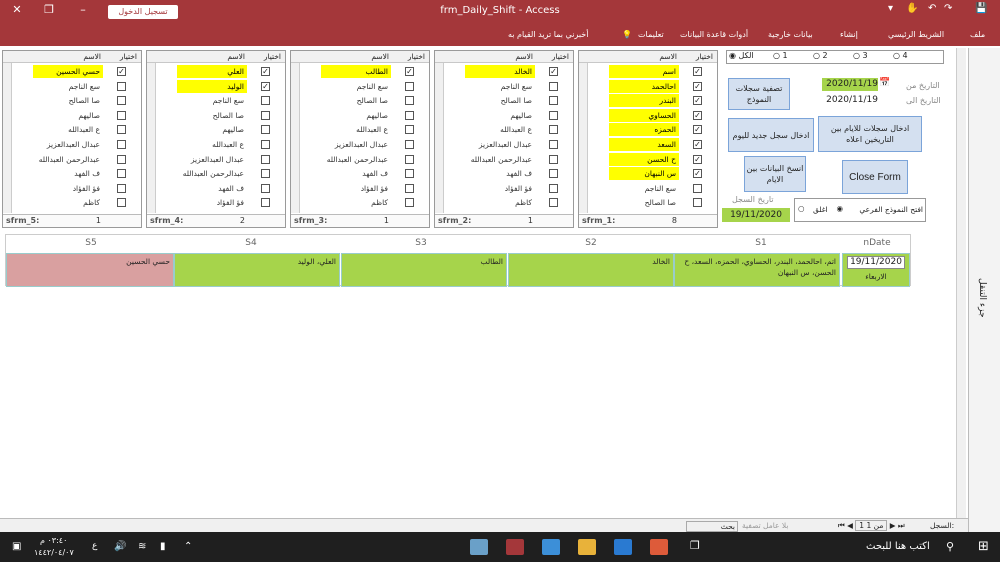  I want to click on search-box: بحث, so click(712, 526).